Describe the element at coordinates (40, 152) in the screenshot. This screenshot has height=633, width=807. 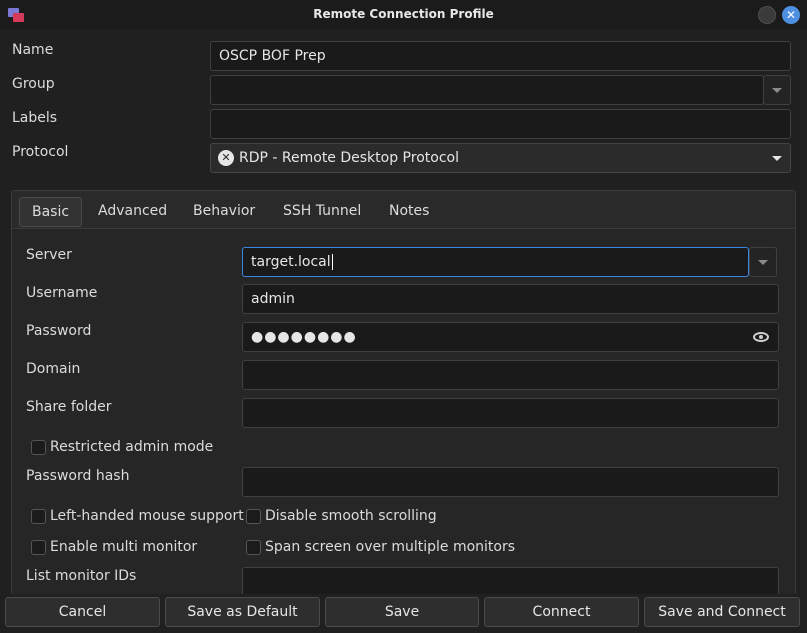
I see `protocol-label: Protocol` at that location.